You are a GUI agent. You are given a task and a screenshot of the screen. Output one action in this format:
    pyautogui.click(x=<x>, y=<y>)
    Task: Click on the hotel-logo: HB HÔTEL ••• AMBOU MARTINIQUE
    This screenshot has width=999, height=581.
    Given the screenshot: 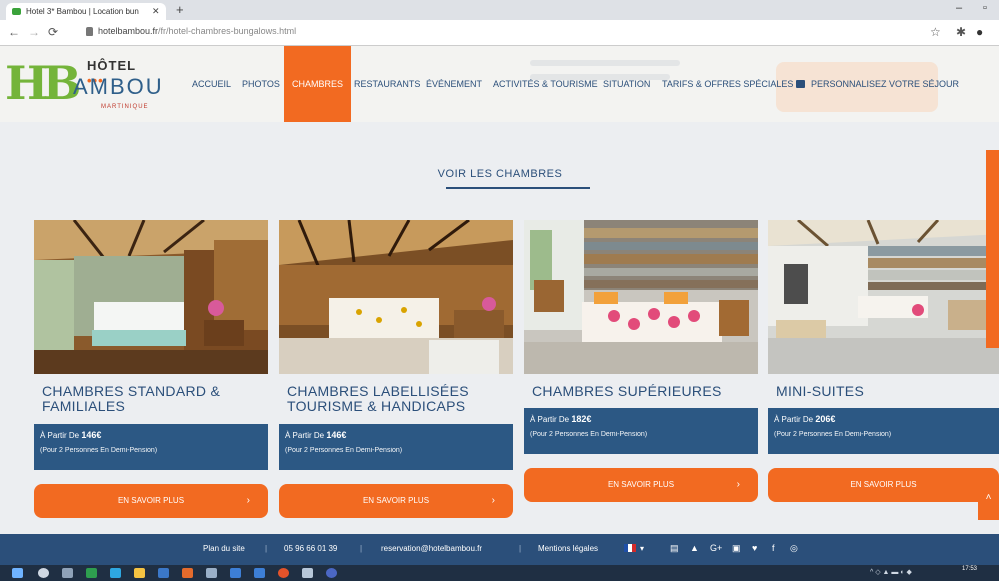 What is the action you would take?
    pyautogui.click(x=83, y=85)
    